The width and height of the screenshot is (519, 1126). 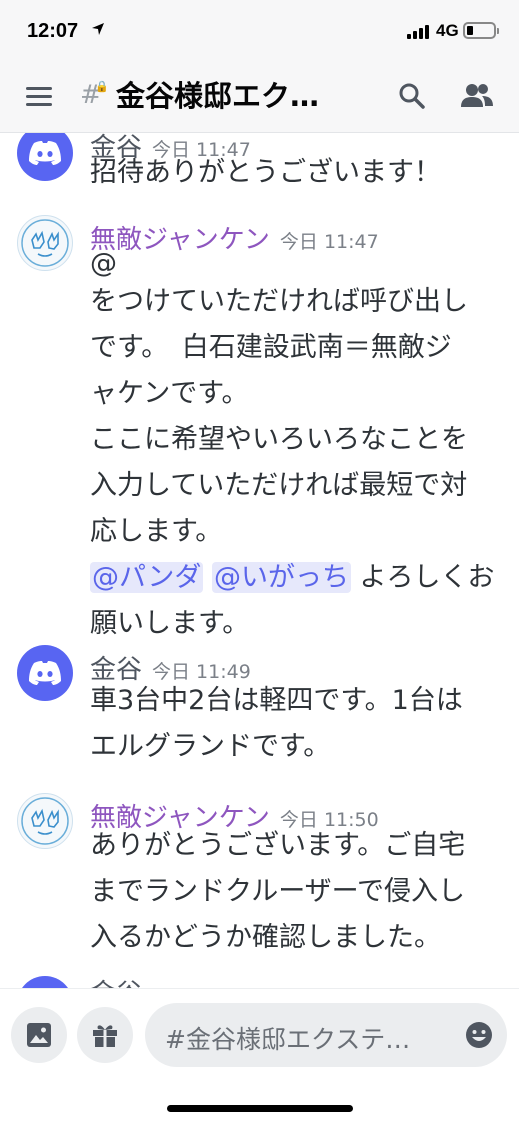 What do you see at coordinates (427, 577) in the screenshot?
I see `message-text: よろしくお` at bounding box center [427, 577].